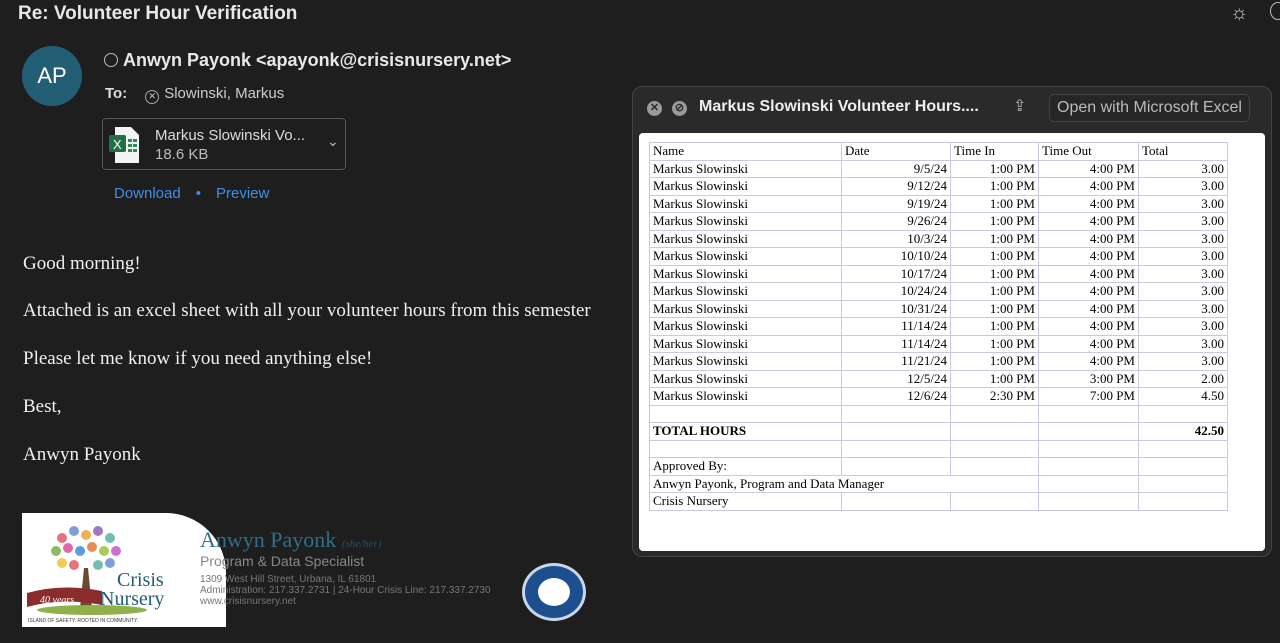  Describe the element at coordinates (896, 238) in the screenshot. I see `table-cell: 10/3/24` at that location.